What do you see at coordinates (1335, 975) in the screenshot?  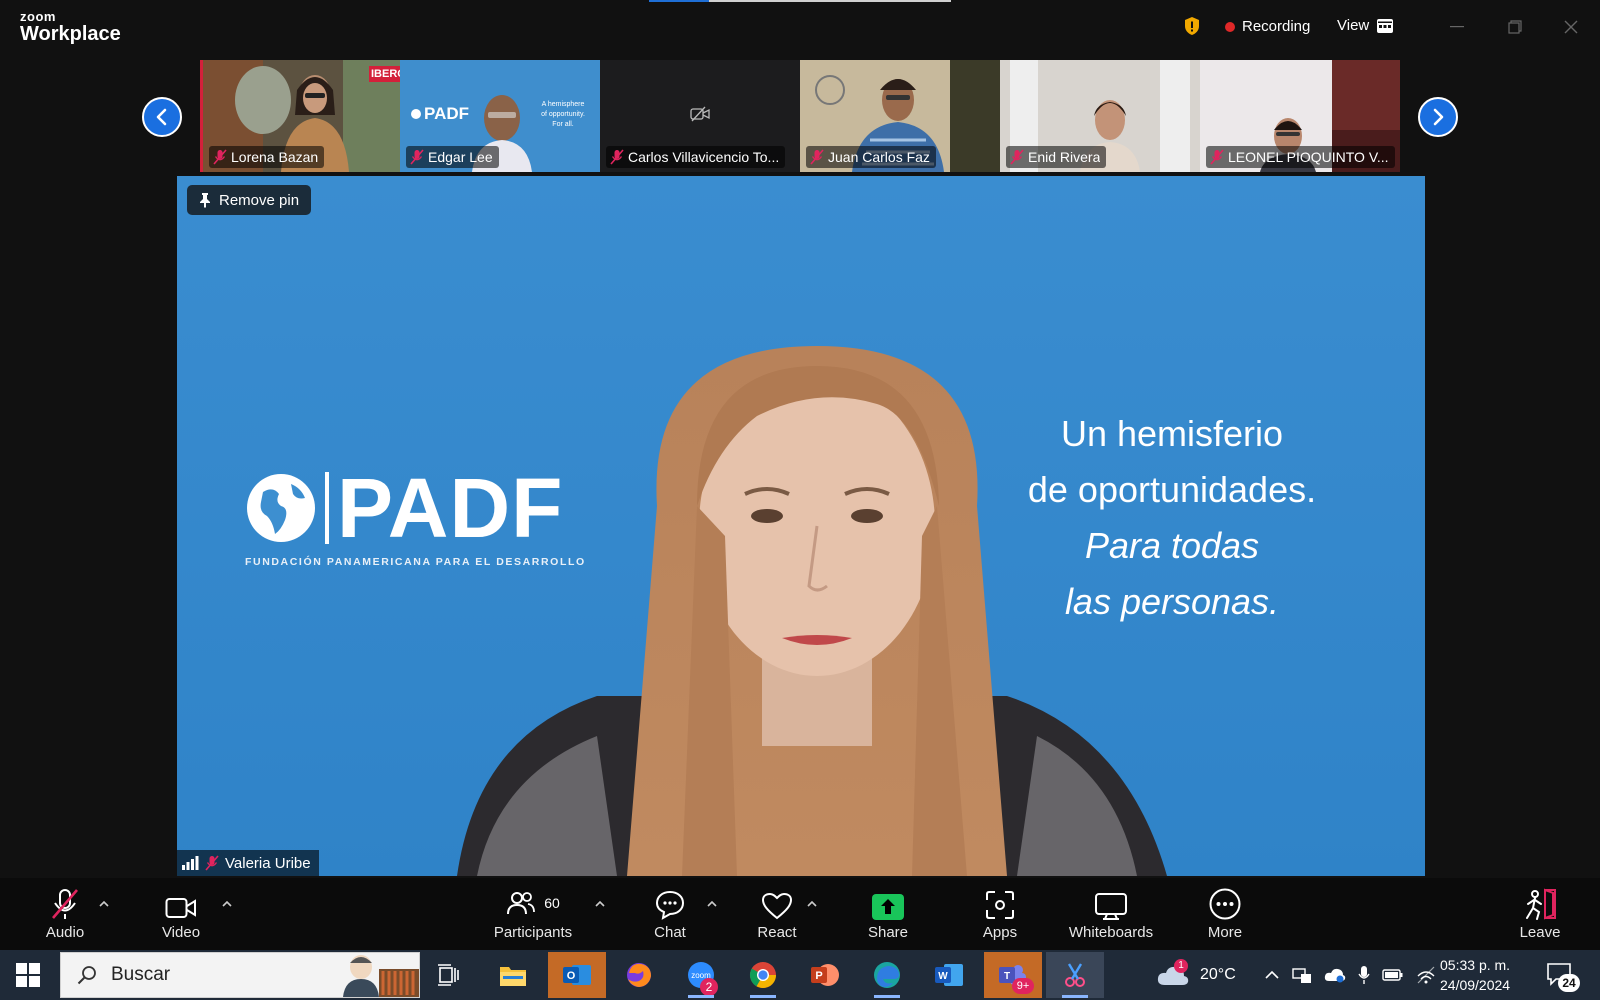 I see `onedrive-cloud-icon` at bounding box center [1335, 975].